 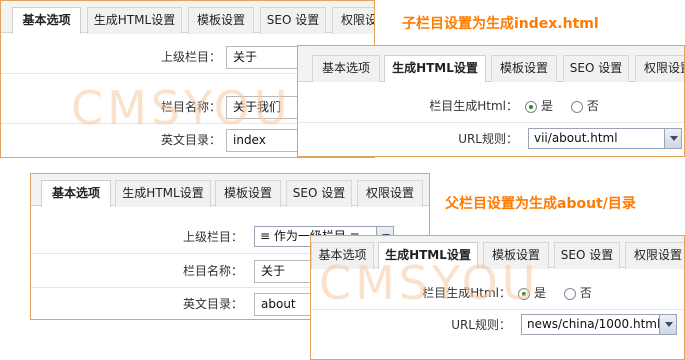 I want to click on caption-bottom: 父栏目设置为生成about/目录, so click(x=540, y=204).